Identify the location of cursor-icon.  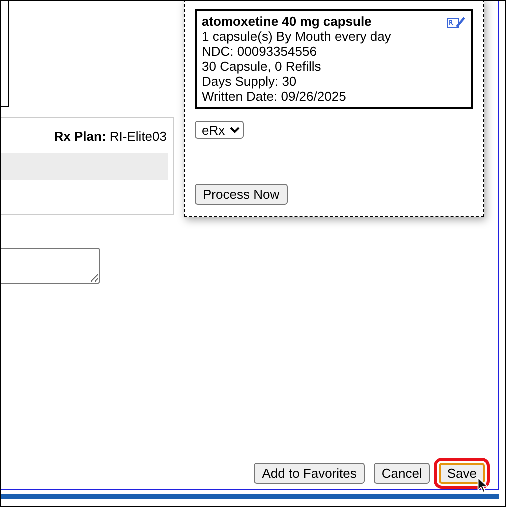
(483, 485).